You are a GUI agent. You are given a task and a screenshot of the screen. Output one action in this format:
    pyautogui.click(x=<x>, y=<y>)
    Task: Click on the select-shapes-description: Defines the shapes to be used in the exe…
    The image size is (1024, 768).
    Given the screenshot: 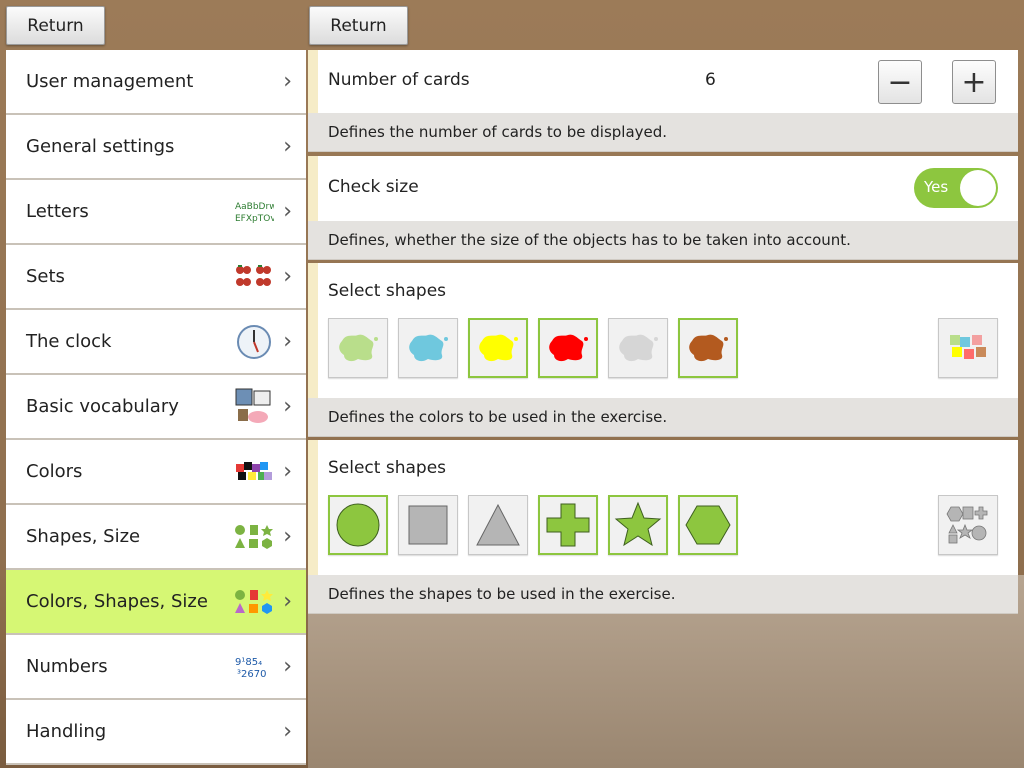 What is the action you would take?
    pyautogui.click(x=663, y=594)
    